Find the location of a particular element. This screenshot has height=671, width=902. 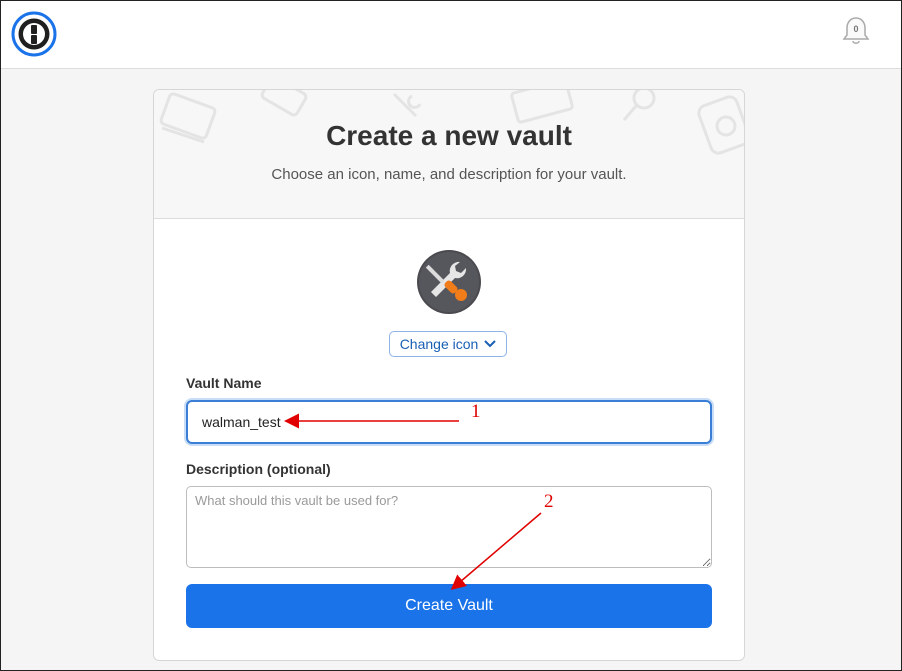

annotation-step-1: 1 is located at coordinates (476, 411).